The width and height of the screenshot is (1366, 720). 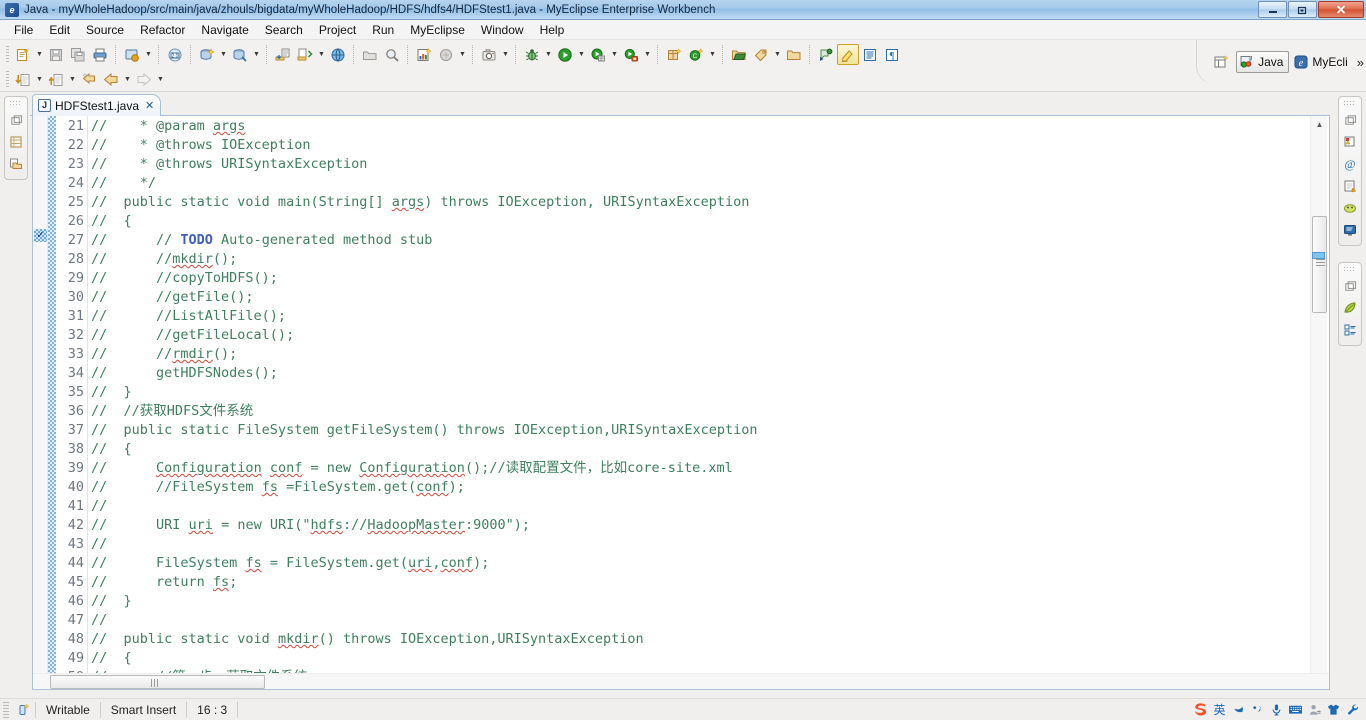 I want to click on perspective-java: J Java, so click(x=1263, y=62).